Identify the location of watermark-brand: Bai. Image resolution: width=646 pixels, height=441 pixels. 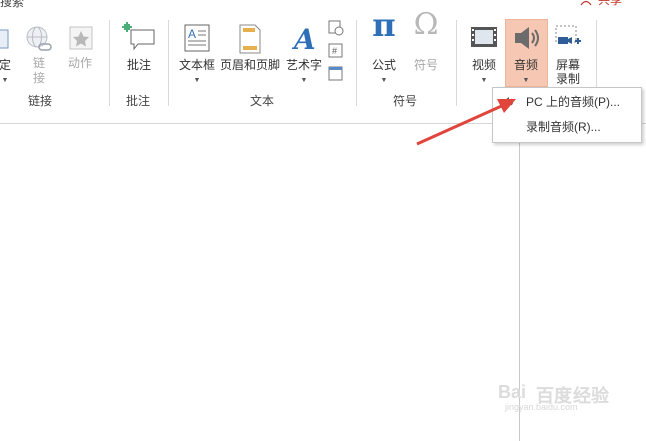
(512, 392).